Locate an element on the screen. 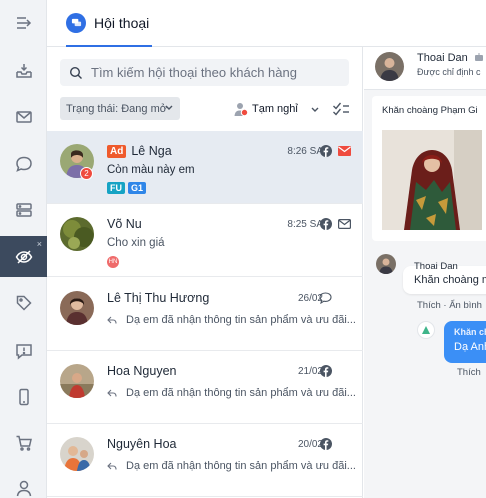  product-title: Khăn choàng Phạm Gi is located at coordinates (430, 110).